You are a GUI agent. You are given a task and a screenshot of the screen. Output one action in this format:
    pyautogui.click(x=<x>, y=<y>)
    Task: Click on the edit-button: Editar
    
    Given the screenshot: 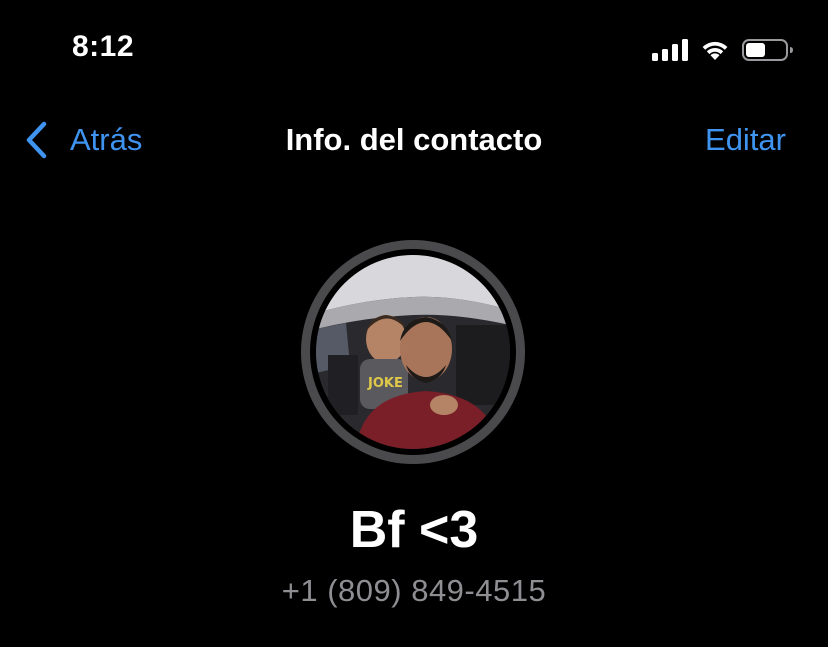 What is the action you would take?
    pyautogui.click(x=745, y=140)
    